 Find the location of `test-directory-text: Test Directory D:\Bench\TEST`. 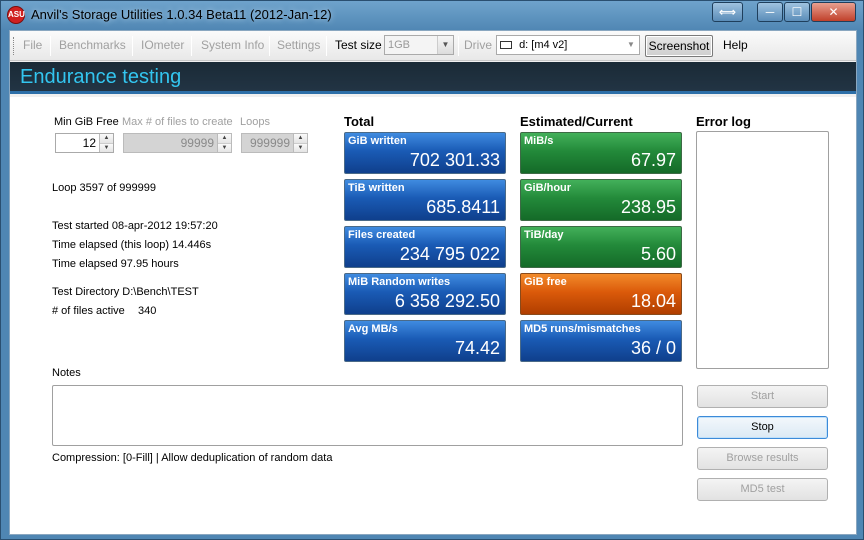

test-directory-text: Test Directory D:\Bench\TEST is located at coordinates (125, 292).